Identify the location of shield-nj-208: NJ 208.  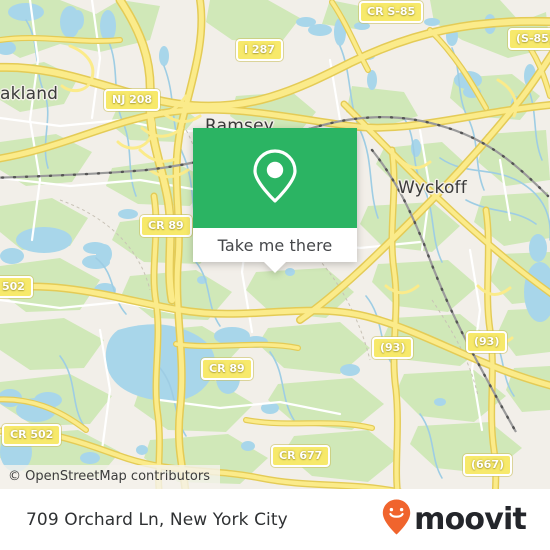
(132, 100).